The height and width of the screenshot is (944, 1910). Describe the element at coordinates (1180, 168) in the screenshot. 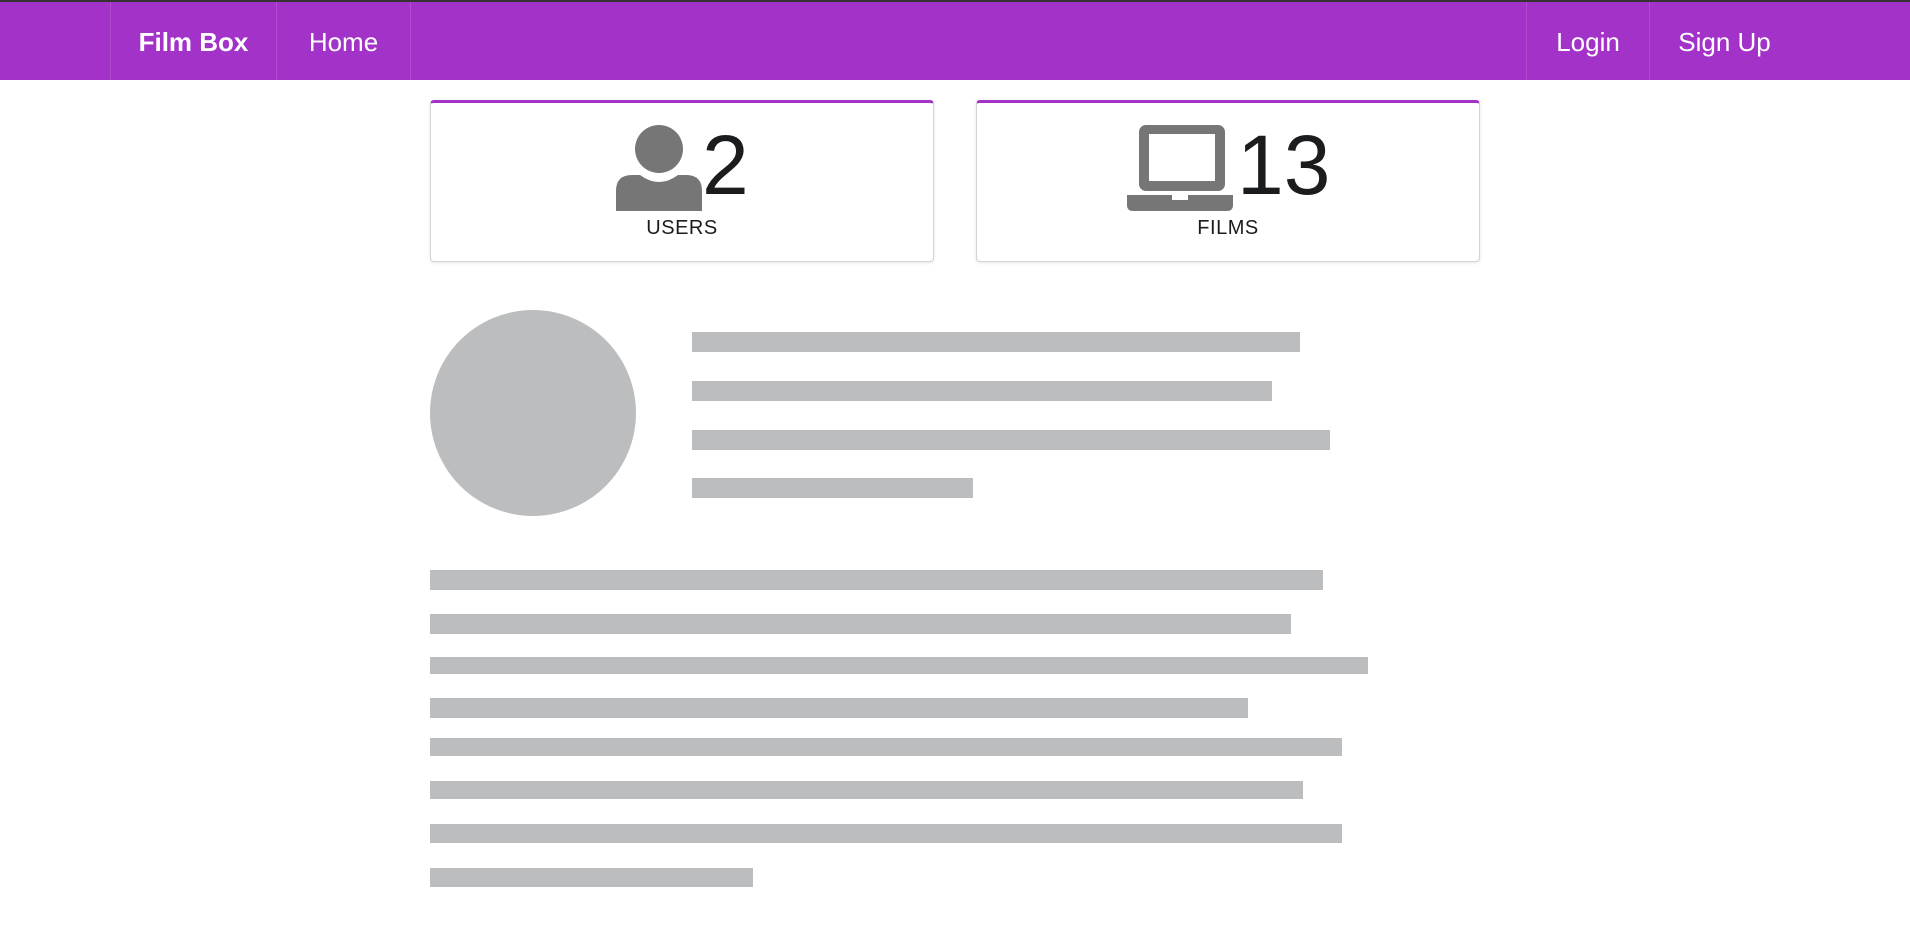

I see `laptop-icon` at that location.